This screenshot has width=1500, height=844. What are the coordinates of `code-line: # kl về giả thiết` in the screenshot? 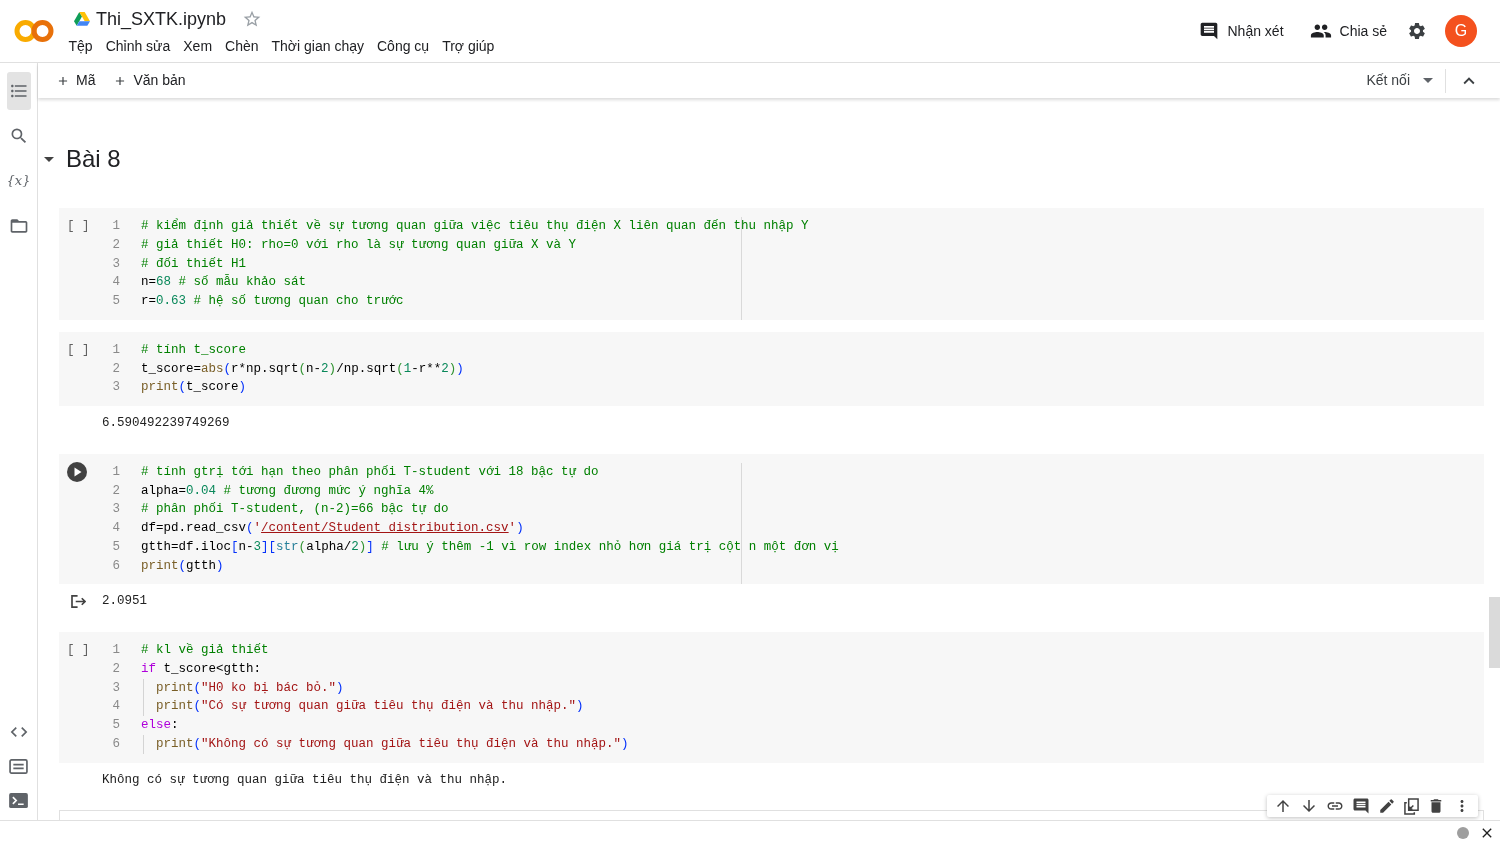 It's located at (205, 650).